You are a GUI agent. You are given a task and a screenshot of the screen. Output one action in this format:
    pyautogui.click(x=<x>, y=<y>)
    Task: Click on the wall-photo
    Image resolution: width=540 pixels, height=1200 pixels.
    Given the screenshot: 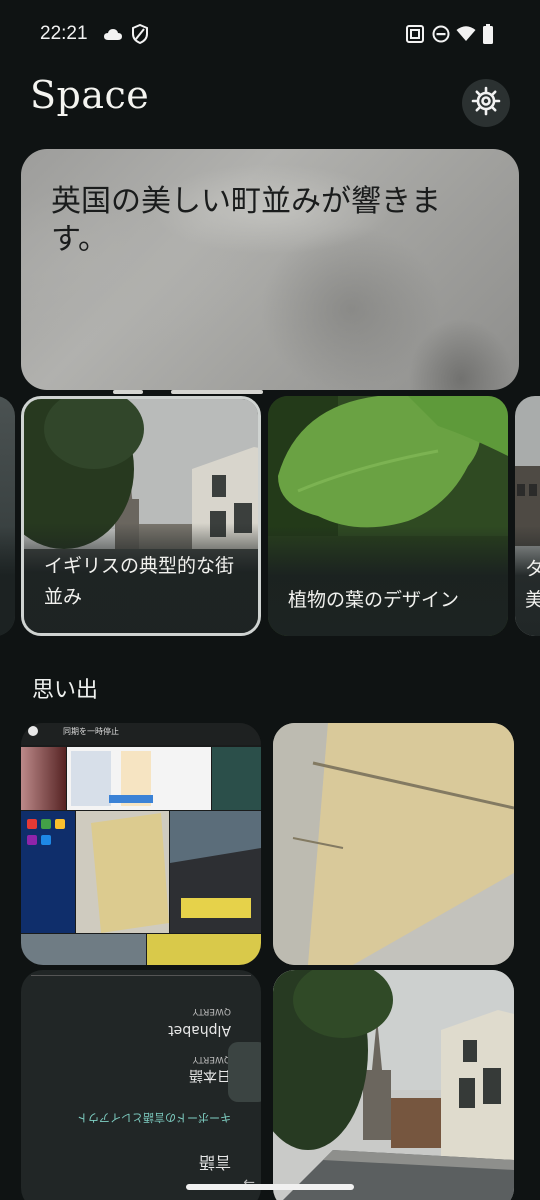 What is the action you would take?
    pyautogui.click(x=393, y=844)
    